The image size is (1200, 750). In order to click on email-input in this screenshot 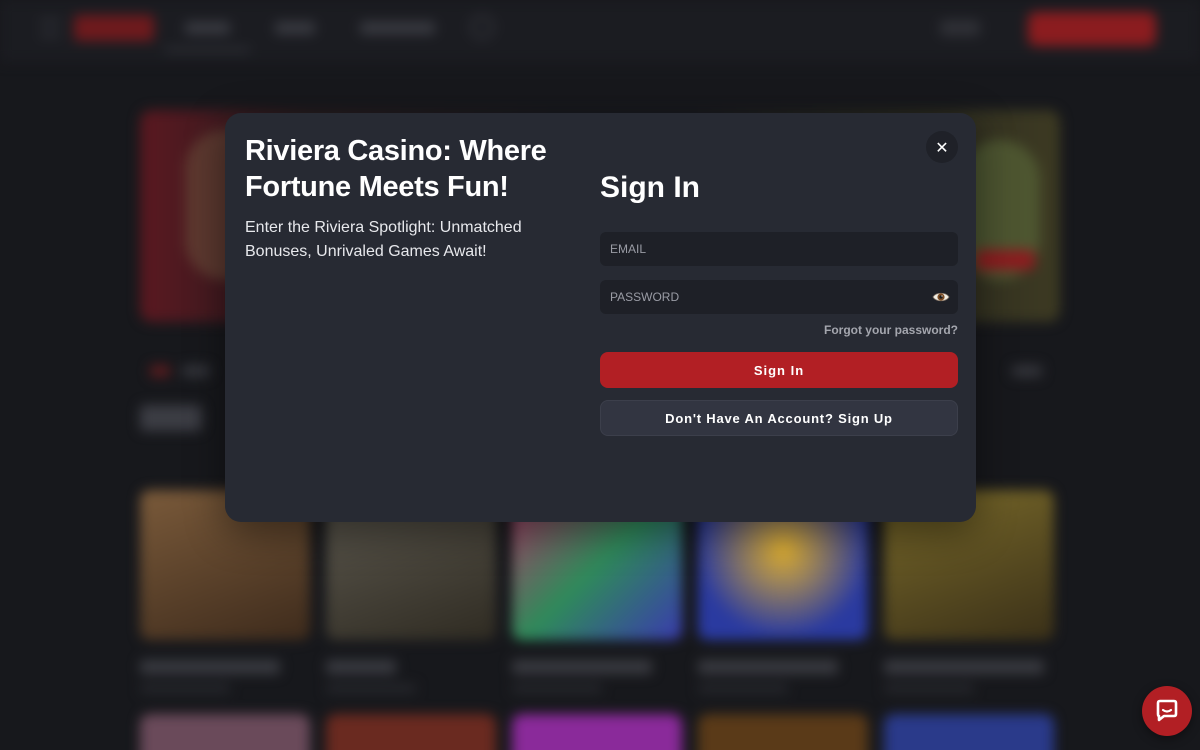, I will do `click(779, 249)`.